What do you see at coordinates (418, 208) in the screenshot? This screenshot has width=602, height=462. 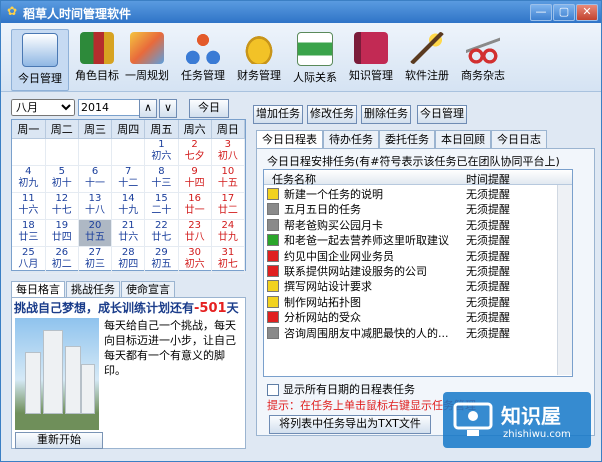 I see `task-row: 五月五日的任务 无须提醒` at bounding box center [418, 208].